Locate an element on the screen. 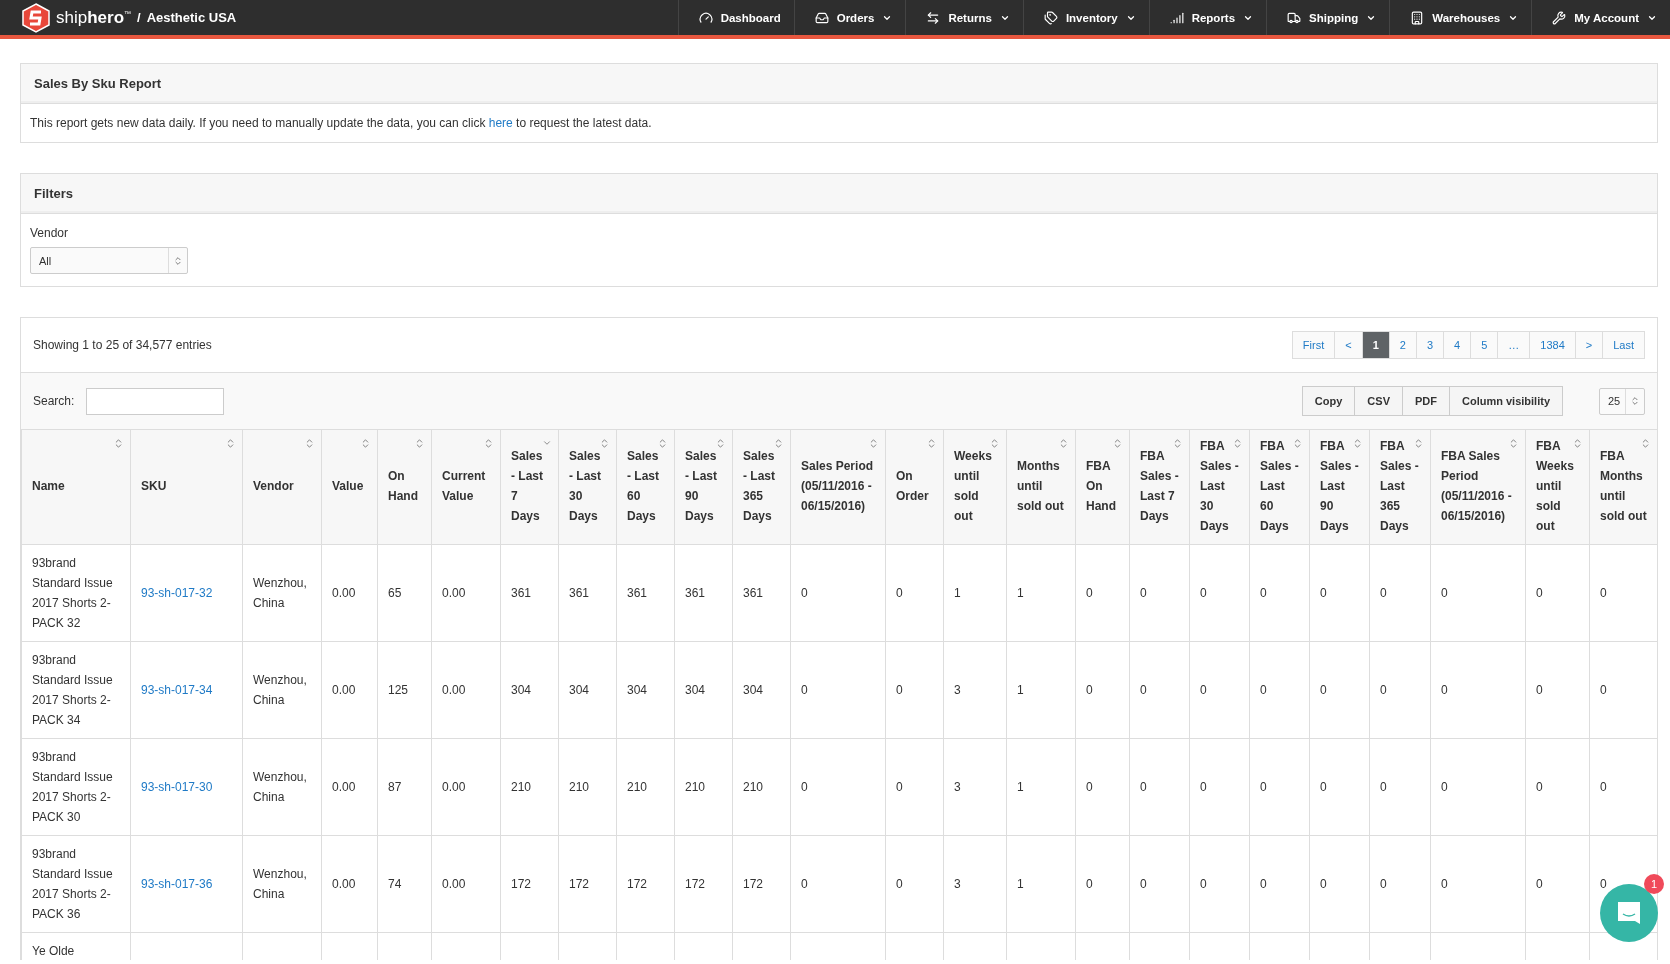 This screenshot has width=1670, height=964. sku-link: 93-sh-017-34 is located at coordinates (177, 690).